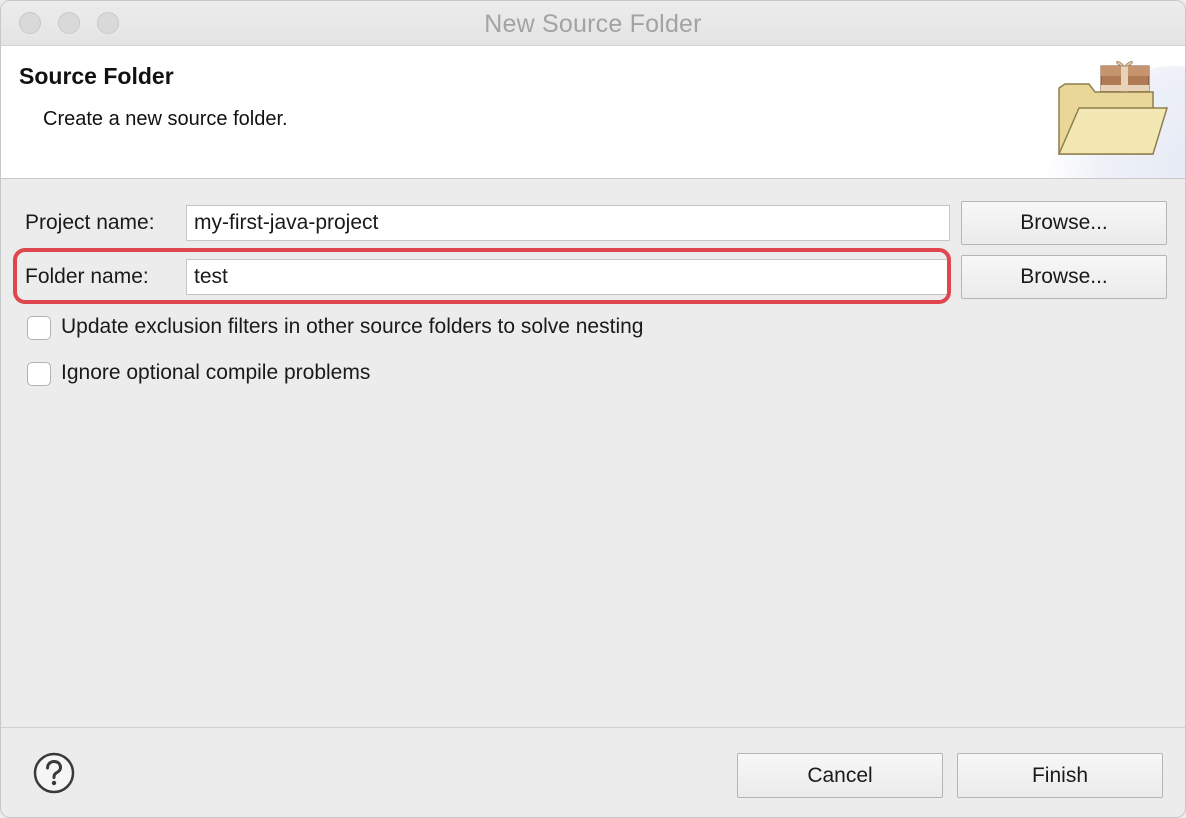 This screenshot has height=818, width=1186. I want to click on cancel-button: Cancel, so click(840, 775).